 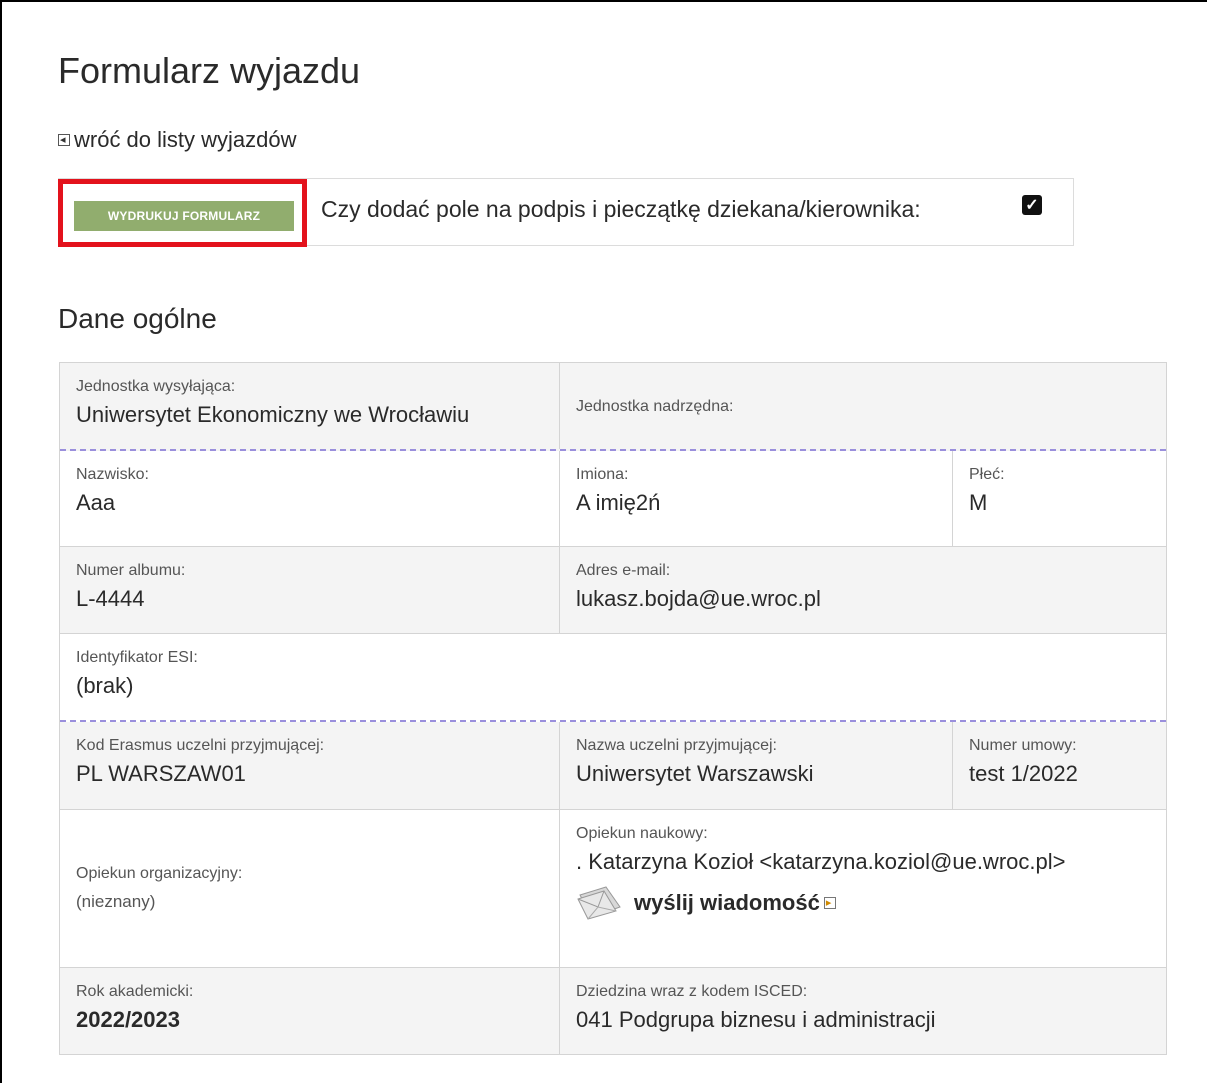 What do you see at coordinates (602, 474) in the screenshot?
I see `first-names-label: Imiona:` at bounding box center [602, 474].